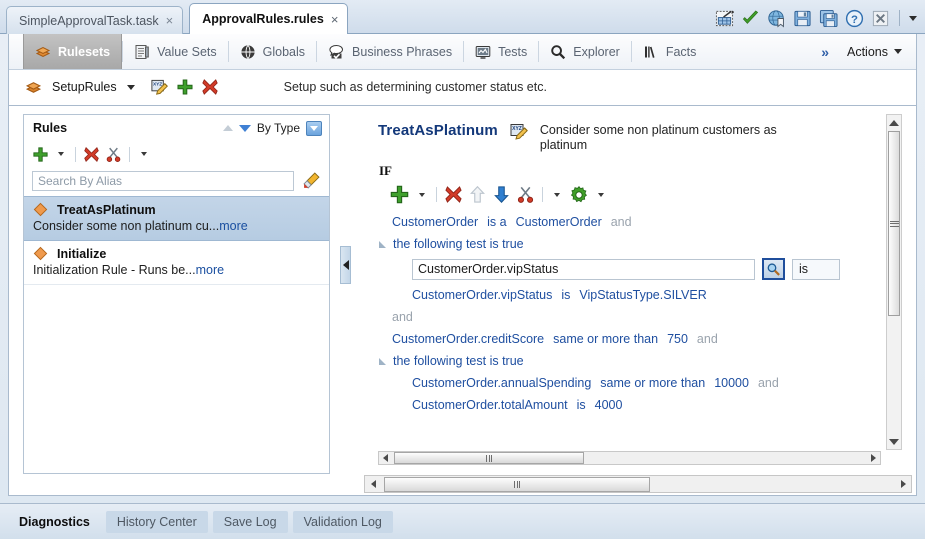 This screenshot has height=539, width=925. I want to click on globe-bookmark-icon, so click(776, 18).